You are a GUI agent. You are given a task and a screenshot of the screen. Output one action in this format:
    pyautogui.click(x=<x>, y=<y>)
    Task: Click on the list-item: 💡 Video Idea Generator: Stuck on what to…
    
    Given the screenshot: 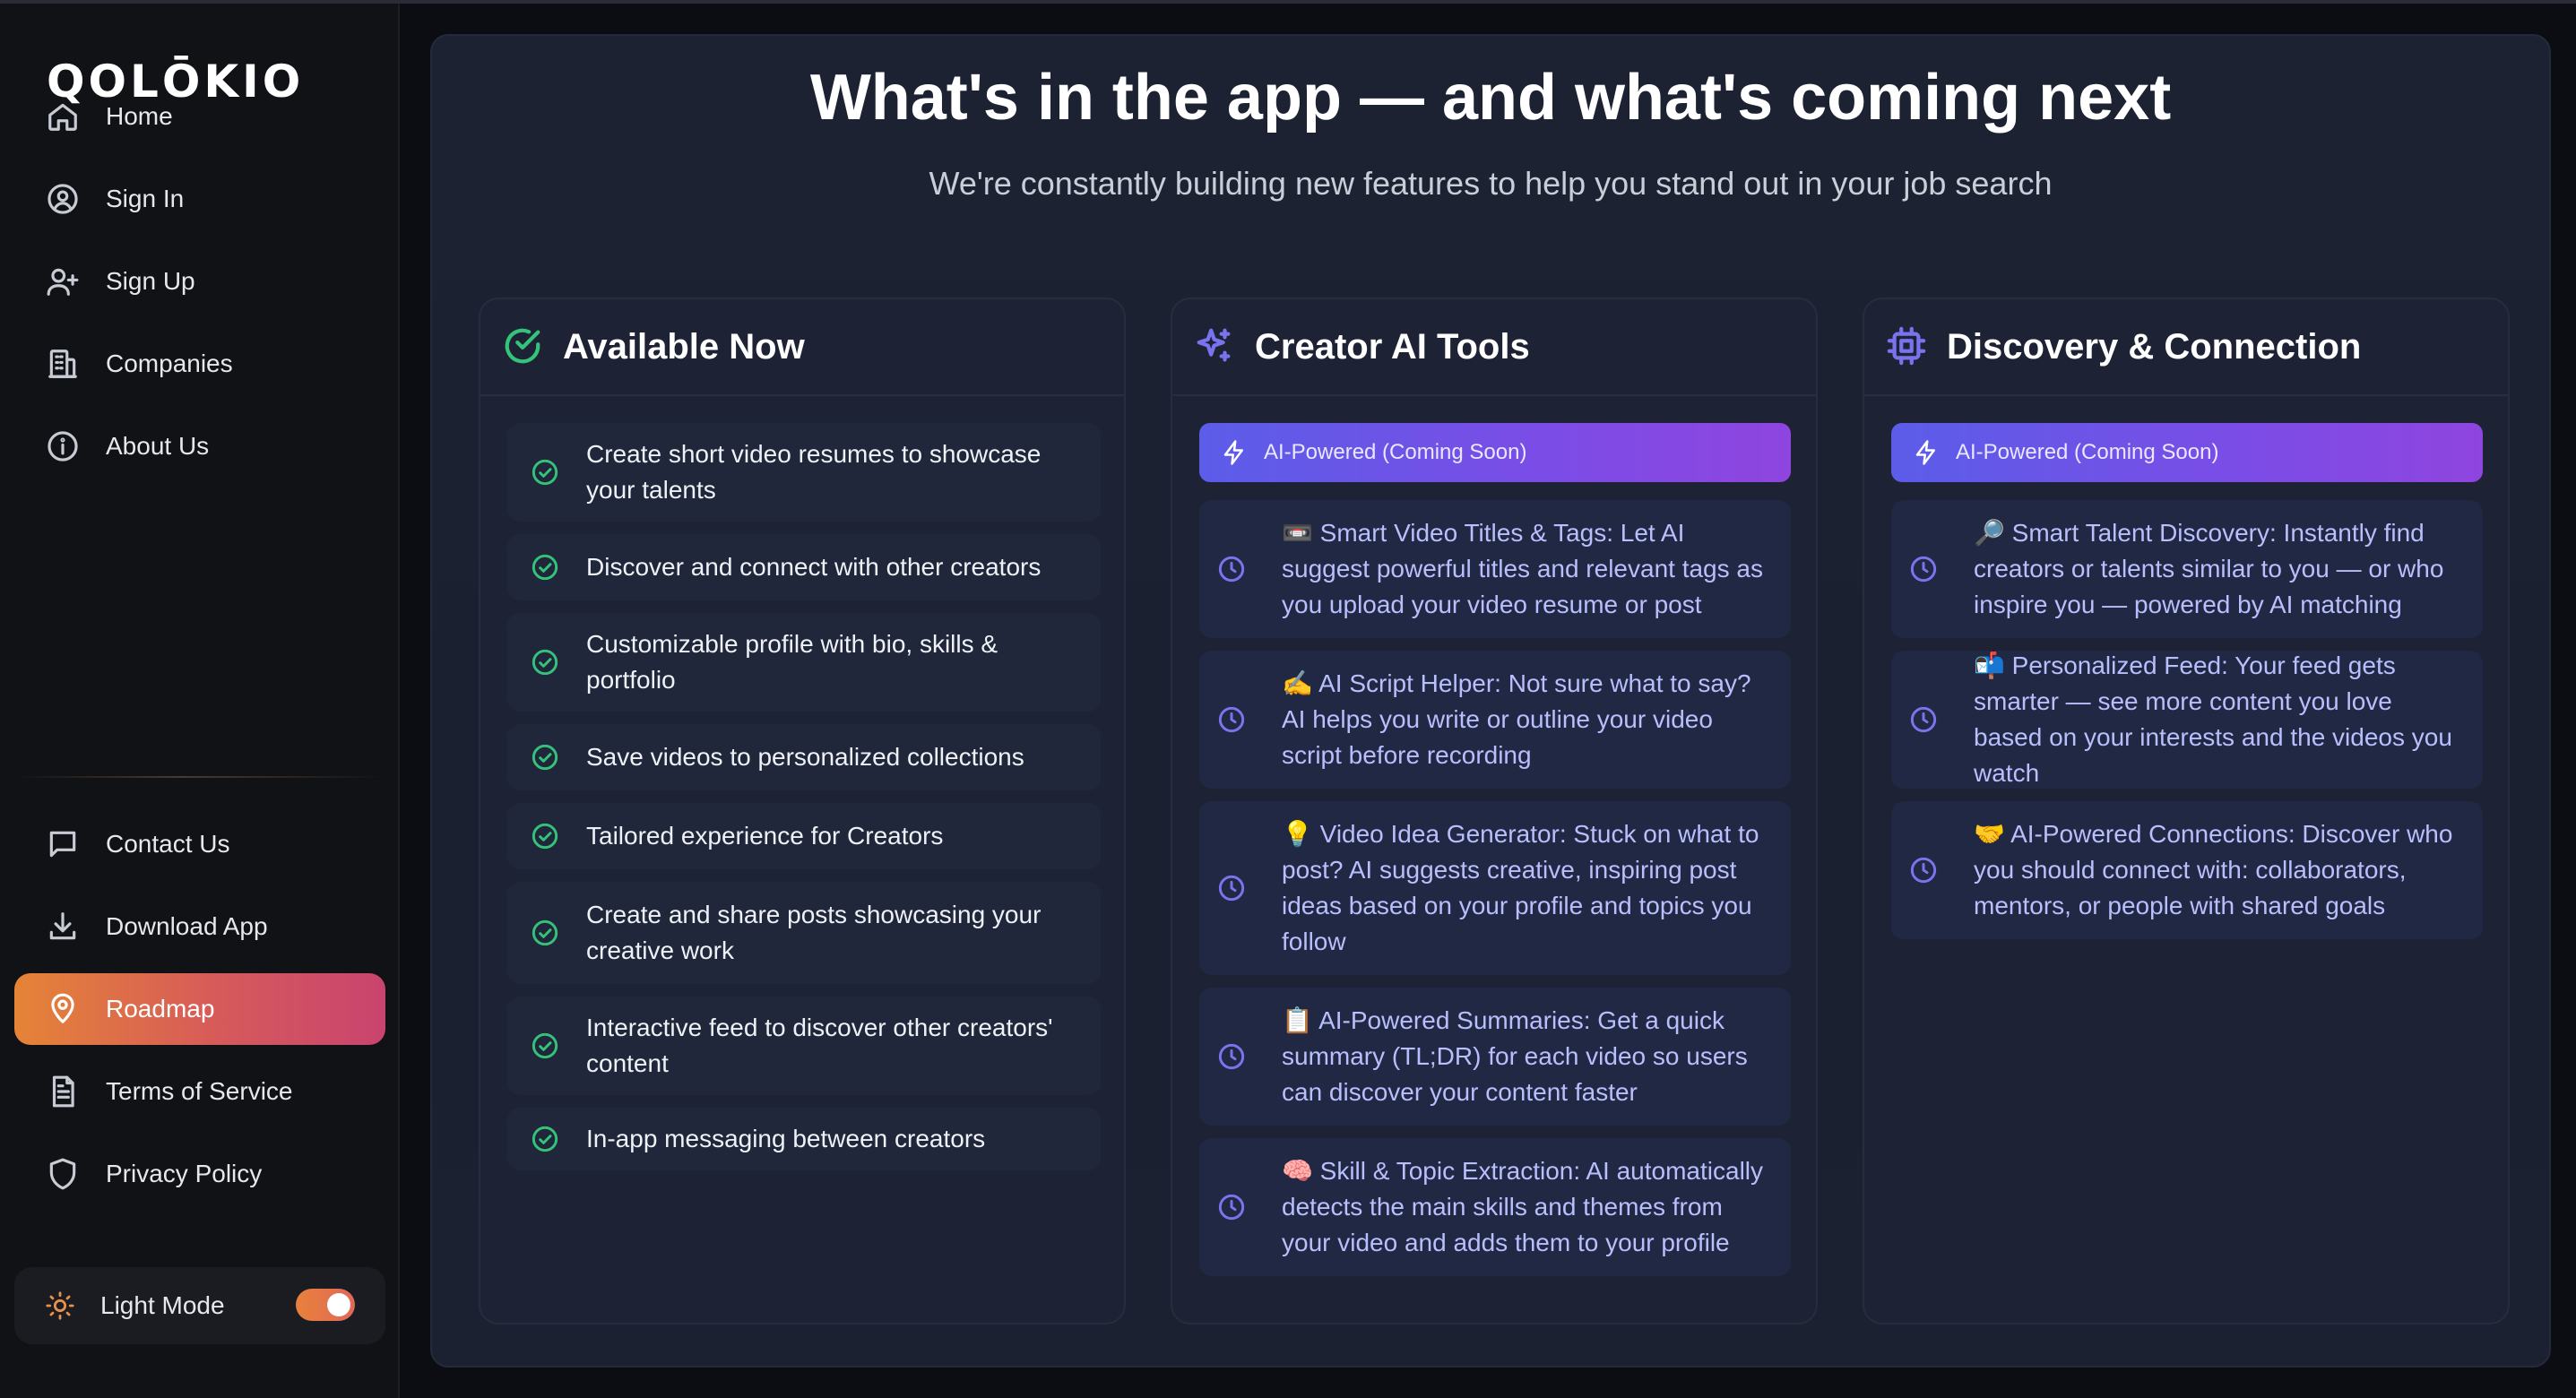 What is the action you would take?
    pyautogui.click(x=1495, y=888)
    